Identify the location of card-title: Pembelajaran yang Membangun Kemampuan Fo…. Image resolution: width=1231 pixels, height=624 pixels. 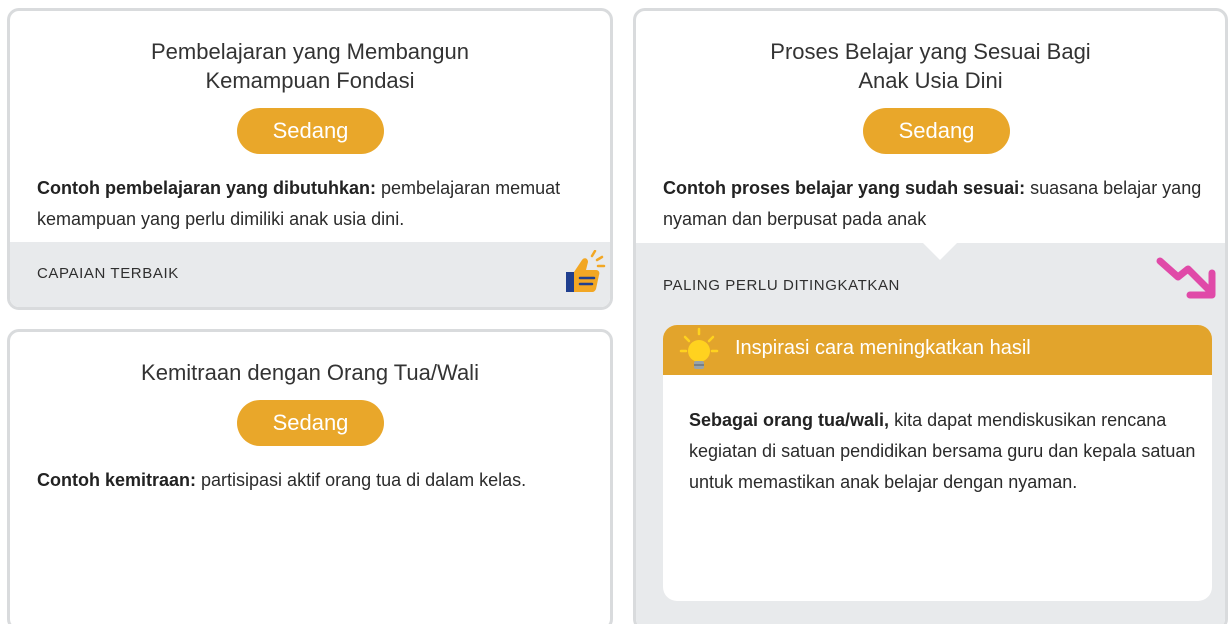
(310, 66).